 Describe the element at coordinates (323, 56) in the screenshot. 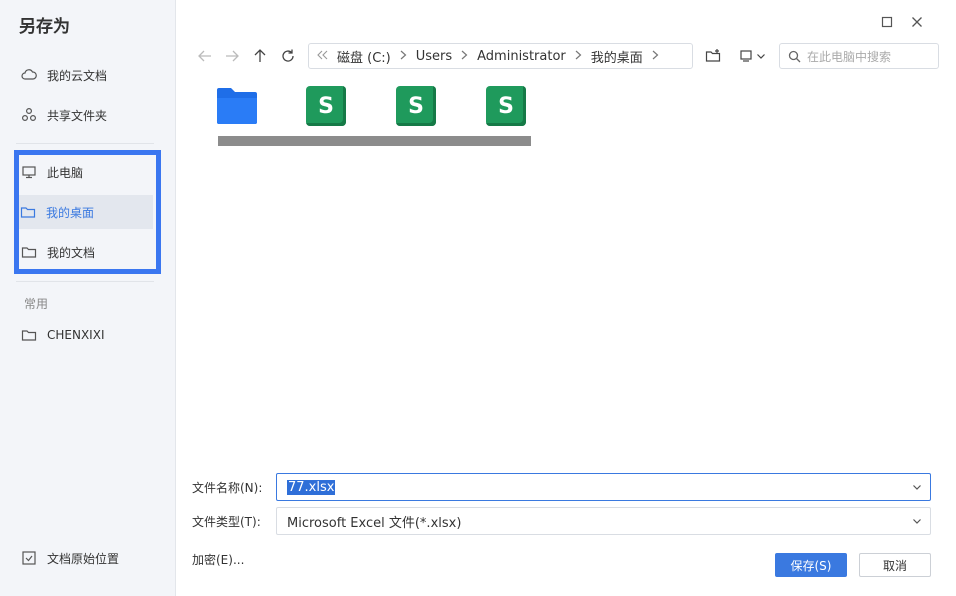

I see `chevrons-left-icon` at that location.